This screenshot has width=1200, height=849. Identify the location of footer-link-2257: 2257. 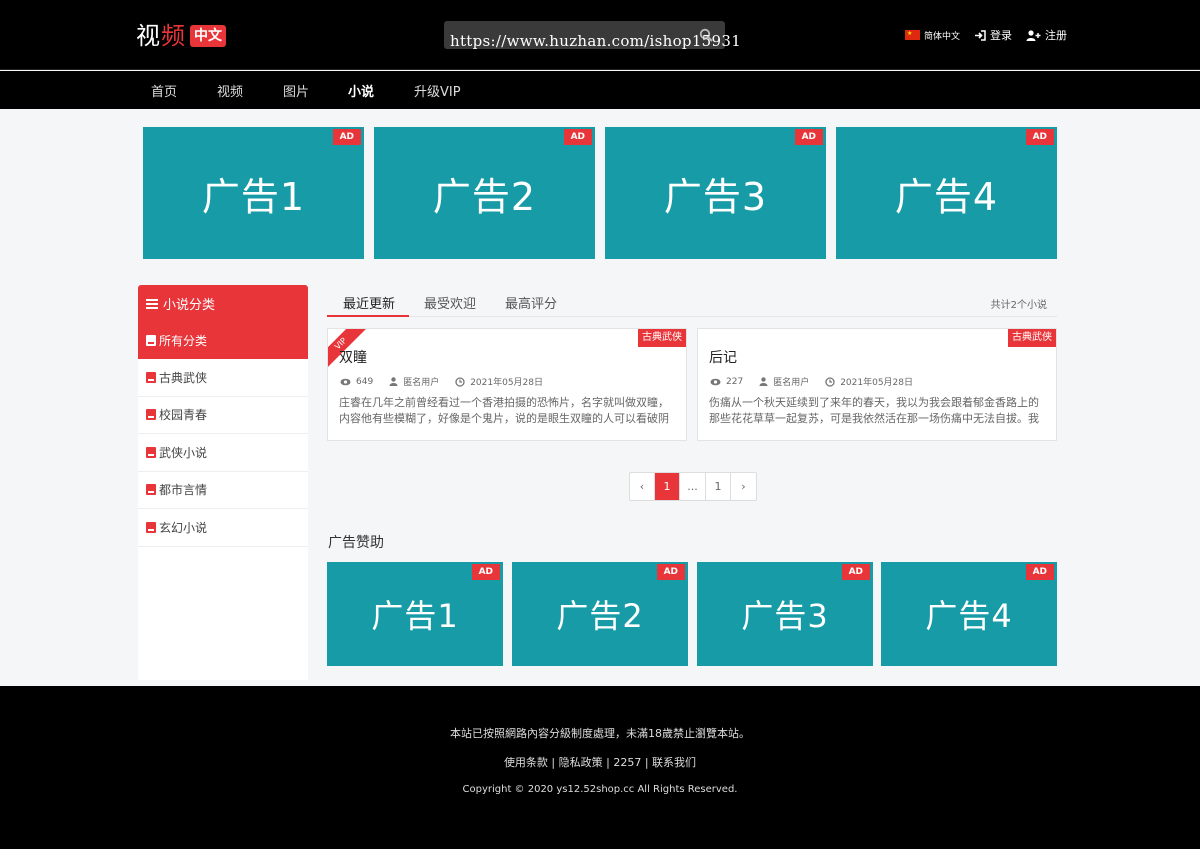
(627, 762).